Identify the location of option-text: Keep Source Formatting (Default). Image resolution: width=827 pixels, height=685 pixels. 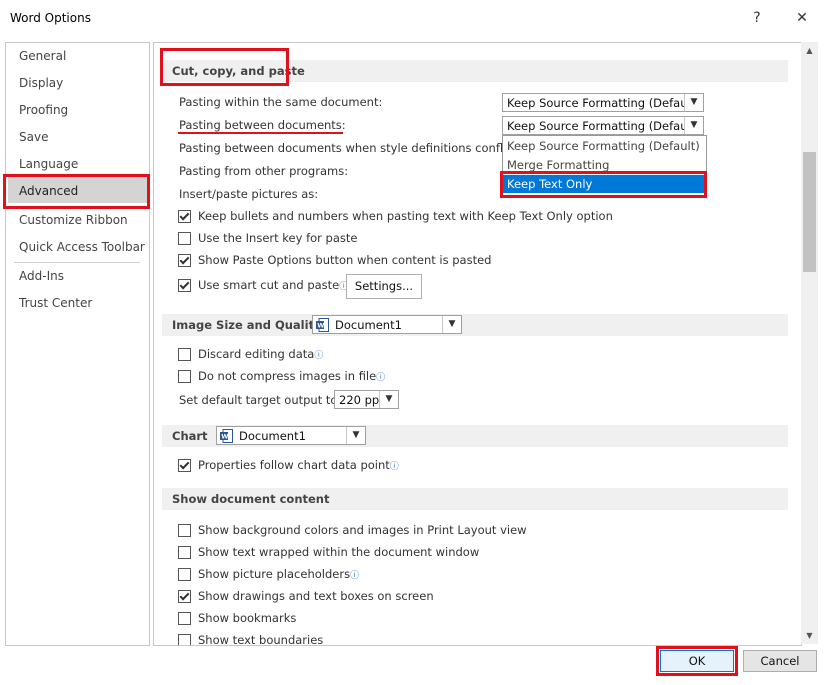
(603, 146).